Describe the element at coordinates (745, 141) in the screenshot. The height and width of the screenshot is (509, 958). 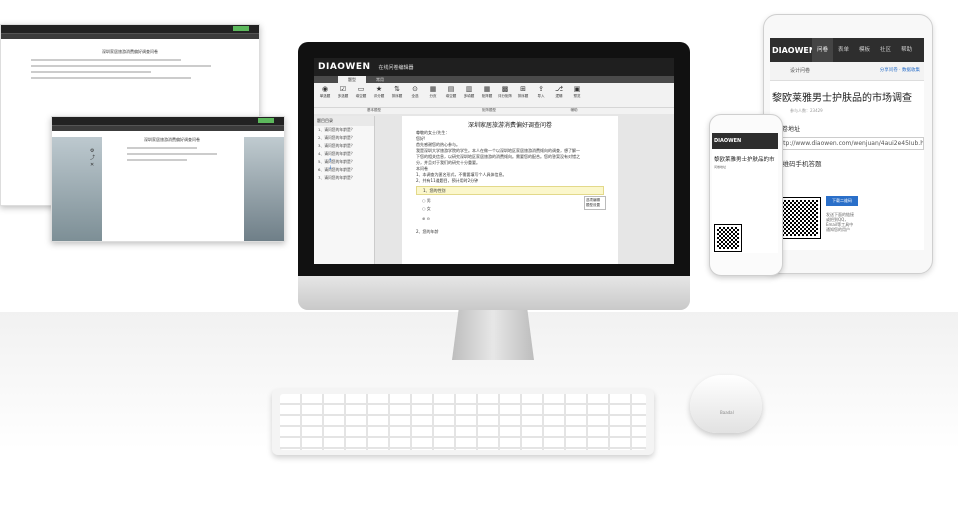
I see `iphone-topbar: DIAOWEN` at that location.